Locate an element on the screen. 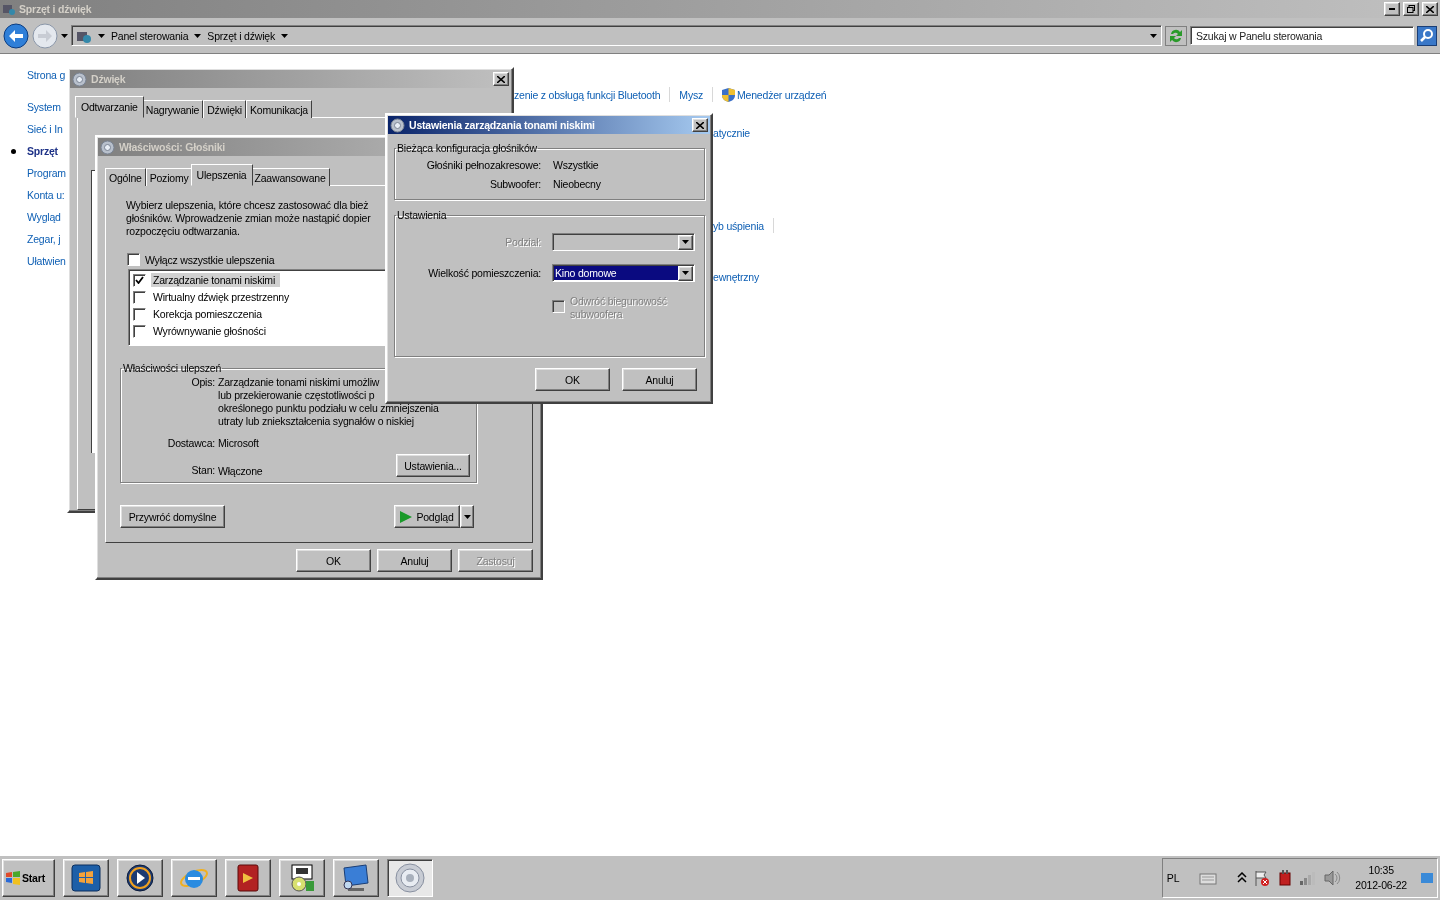 Image resolution: width=1440 pixels, height=900 pixels. volume-icon is located at coordinates (1332, 878).